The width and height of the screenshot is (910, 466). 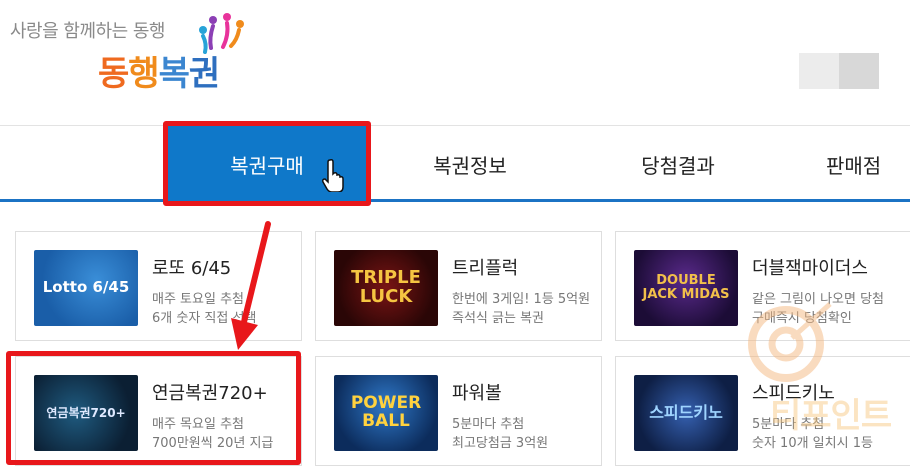 What do you see at coordinates (470, 164) in the screenshot?
I see `nav-item-info: 복권정보` at bounding box center [470, 164].